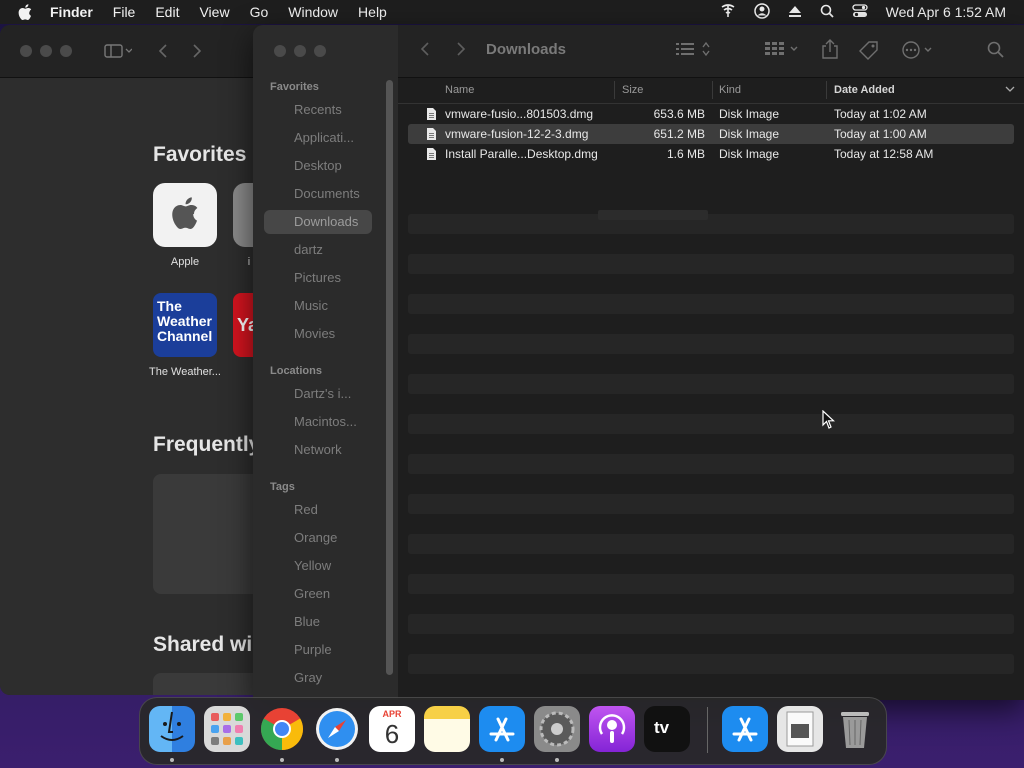 The height and width of the screenshot is (768, 1024). Describe the element at coordinates (679, 134) in the screenshot. I see `file-size: 651.2 MB` at that location.